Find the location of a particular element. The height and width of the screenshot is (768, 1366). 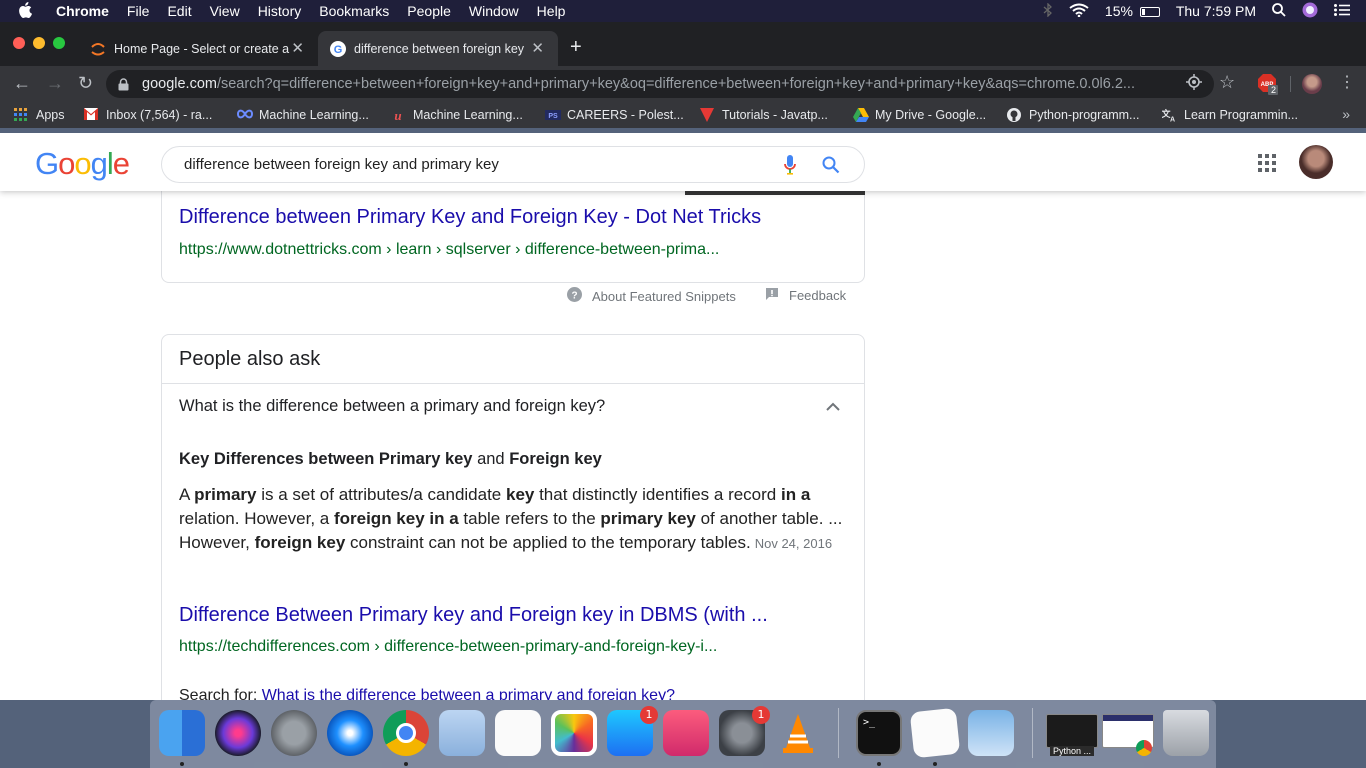

chrome-menu-icon: ⋮ is located at coordinates (1347, 82).